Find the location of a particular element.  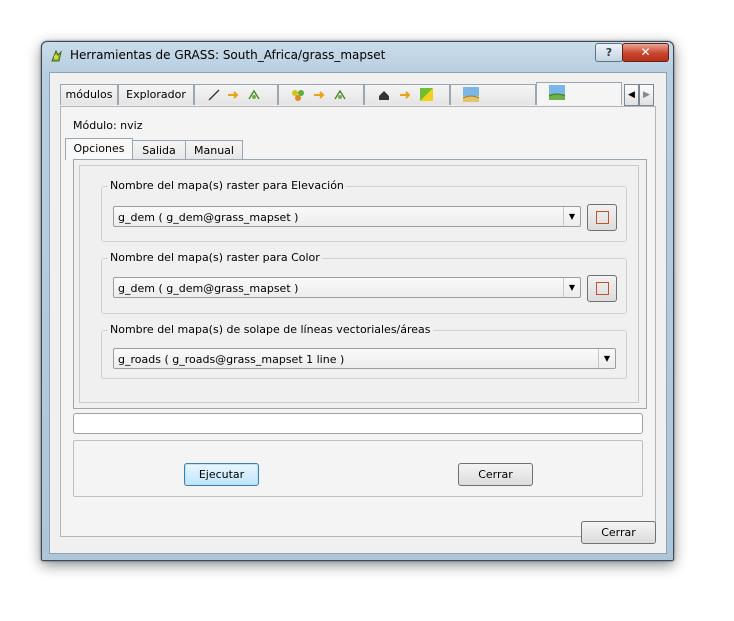

tab-modules: módulos is located at coordinates (89, 94).